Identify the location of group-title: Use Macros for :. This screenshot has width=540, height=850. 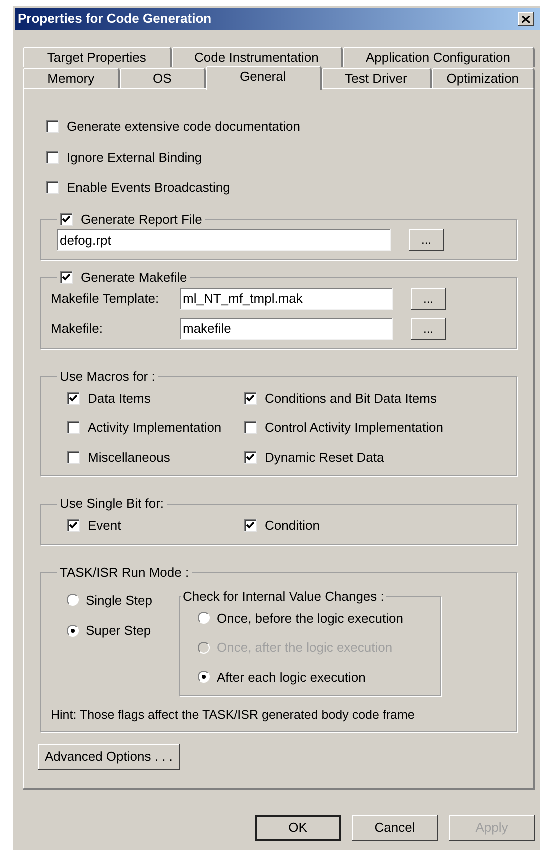
(108, 376).